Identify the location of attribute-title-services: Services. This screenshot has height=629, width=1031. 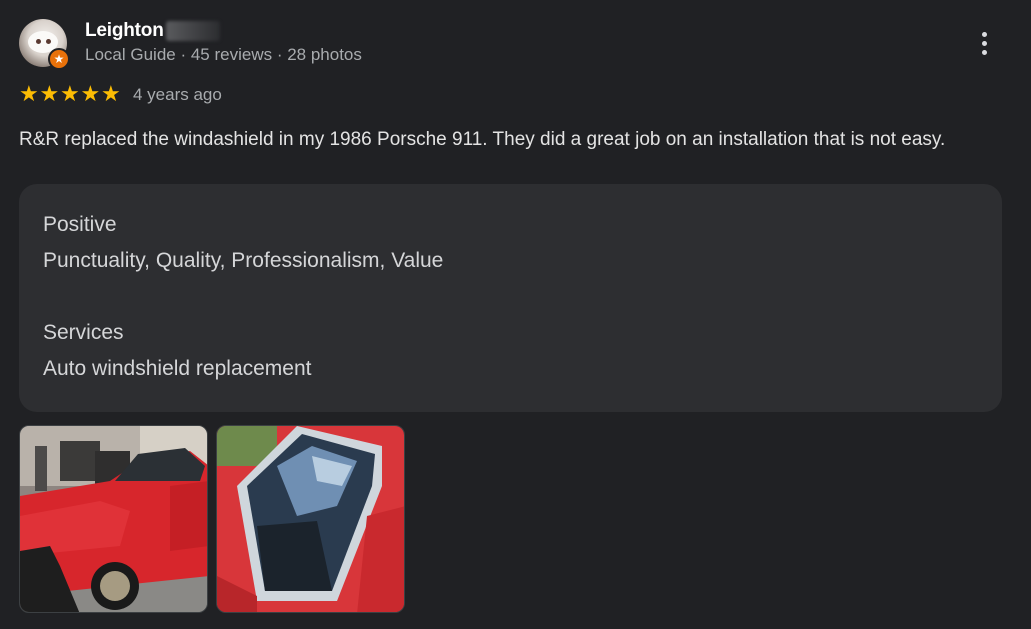
(83, 332).